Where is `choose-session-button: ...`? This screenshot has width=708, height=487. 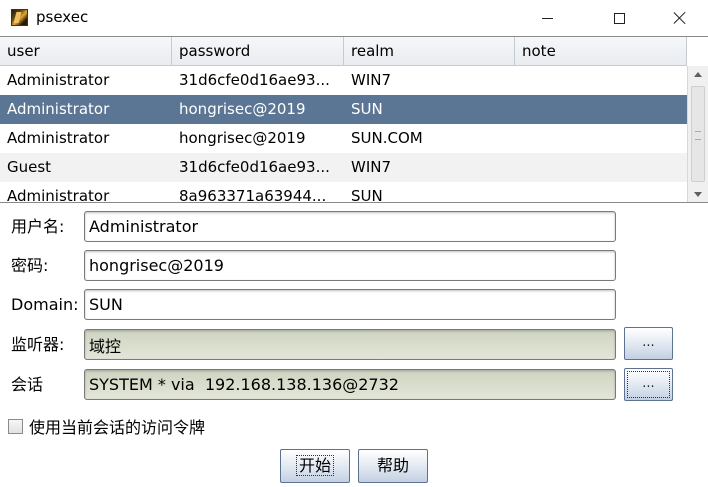 choose-session-button: ... is located at coordinates (648, 384).